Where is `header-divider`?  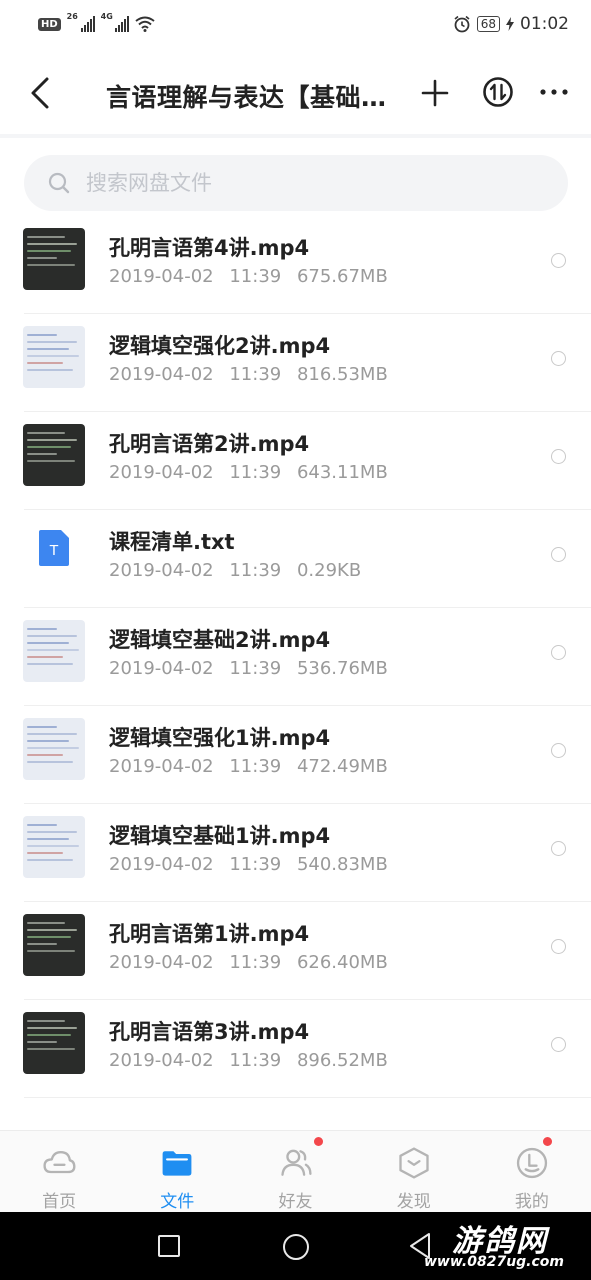
header-divider is located at coordinates (295, 136).